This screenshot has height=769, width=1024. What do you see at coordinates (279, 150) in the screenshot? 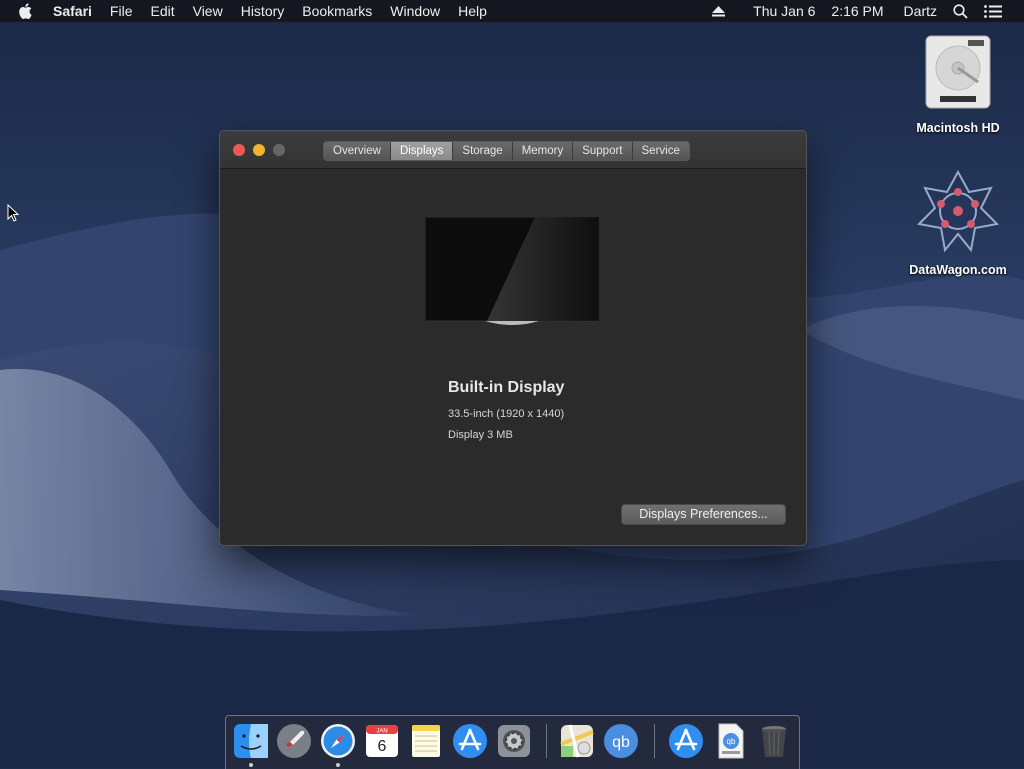
I see `zoom-button` at bounding box center [279, 150].